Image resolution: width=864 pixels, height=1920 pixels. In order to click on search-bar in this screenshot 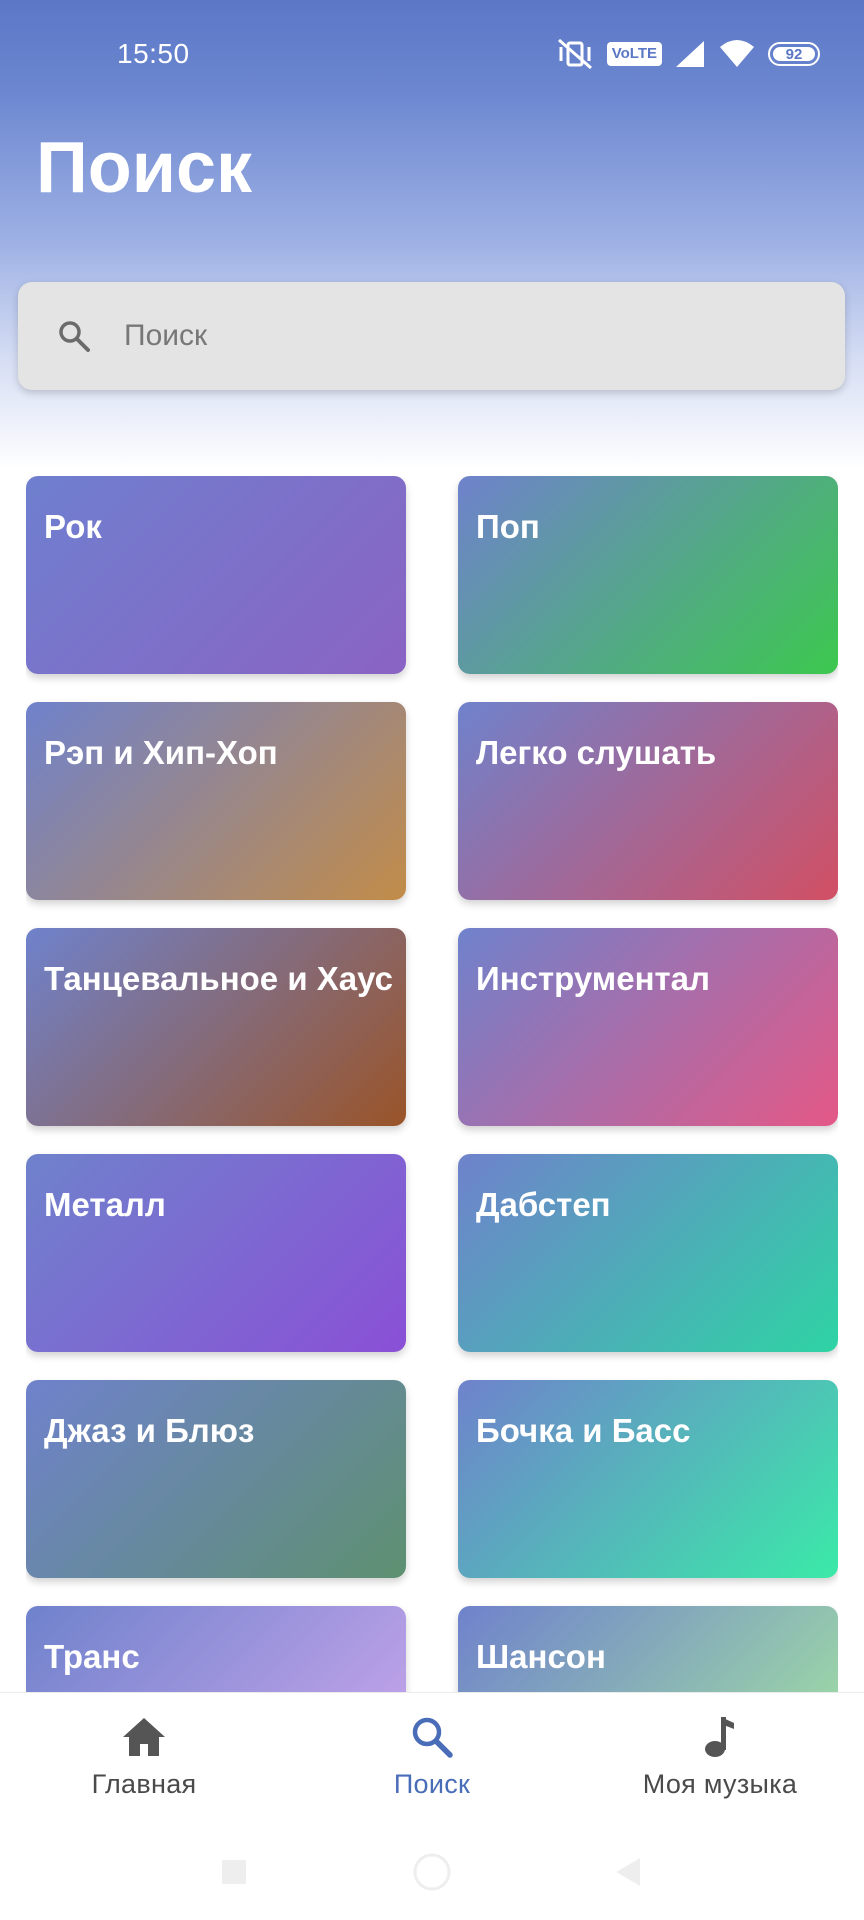, I will do `click(431, 336)`.